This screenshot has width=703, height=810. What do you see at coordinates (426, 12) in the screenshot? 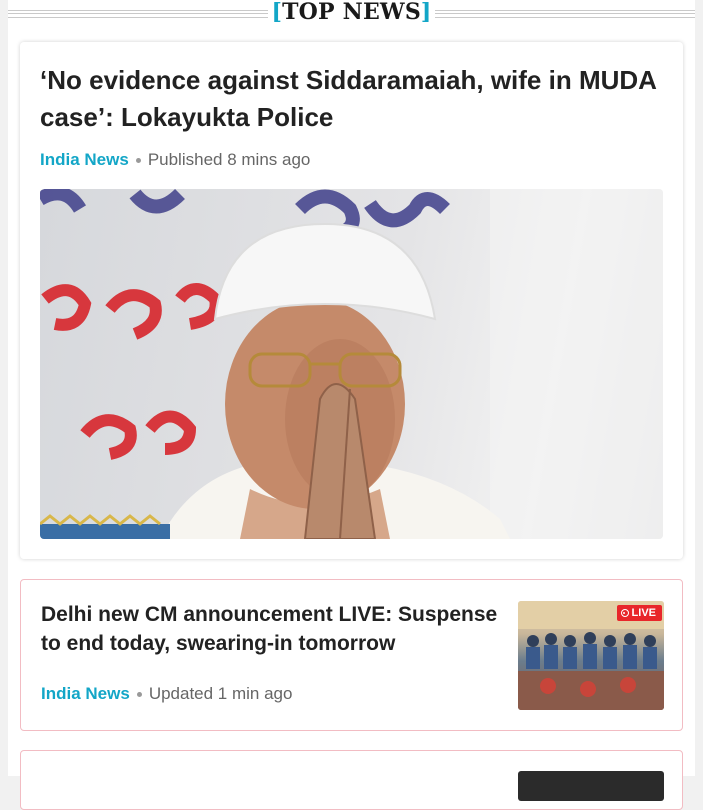
I see `bracket-close: ]` at bounding box center [426, 12].